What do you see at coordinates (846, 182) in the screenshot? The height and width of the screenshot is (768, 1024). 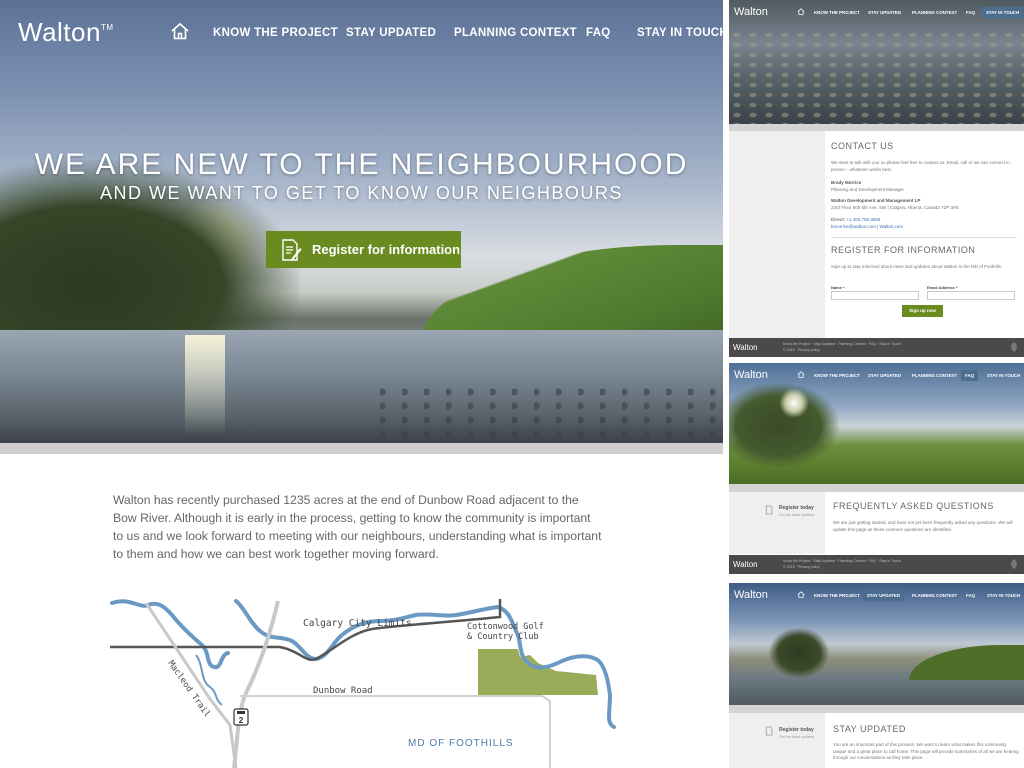 I see `contact-name: Brady Morrice` at bounding box center [846, 182].